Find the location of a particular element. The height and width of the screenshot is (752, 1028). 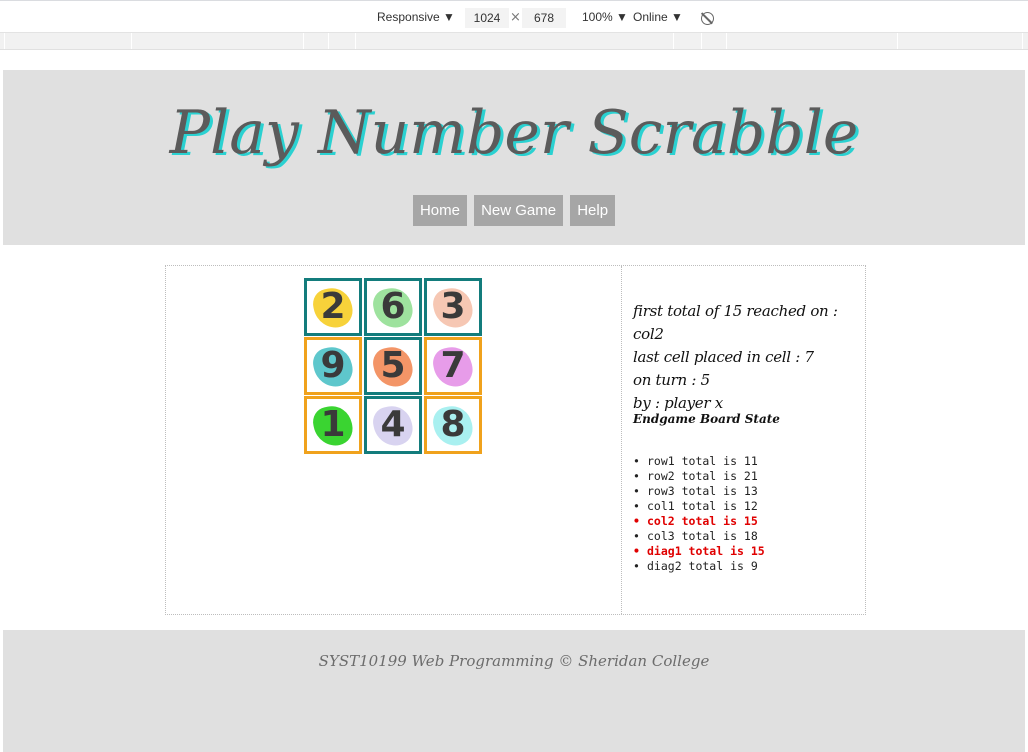

width-input: 1024 is located at coordinates (487, 18).